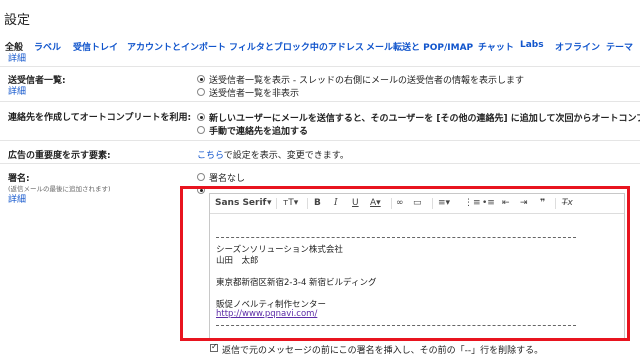  What do you see at coordinates (383, 350) in the screenshot?
I see `insert-signature-option: 返信で元のメッセージの前にこの署名を挿入し、その前の「--」行を削除する。` at bounding box center [383, 350].